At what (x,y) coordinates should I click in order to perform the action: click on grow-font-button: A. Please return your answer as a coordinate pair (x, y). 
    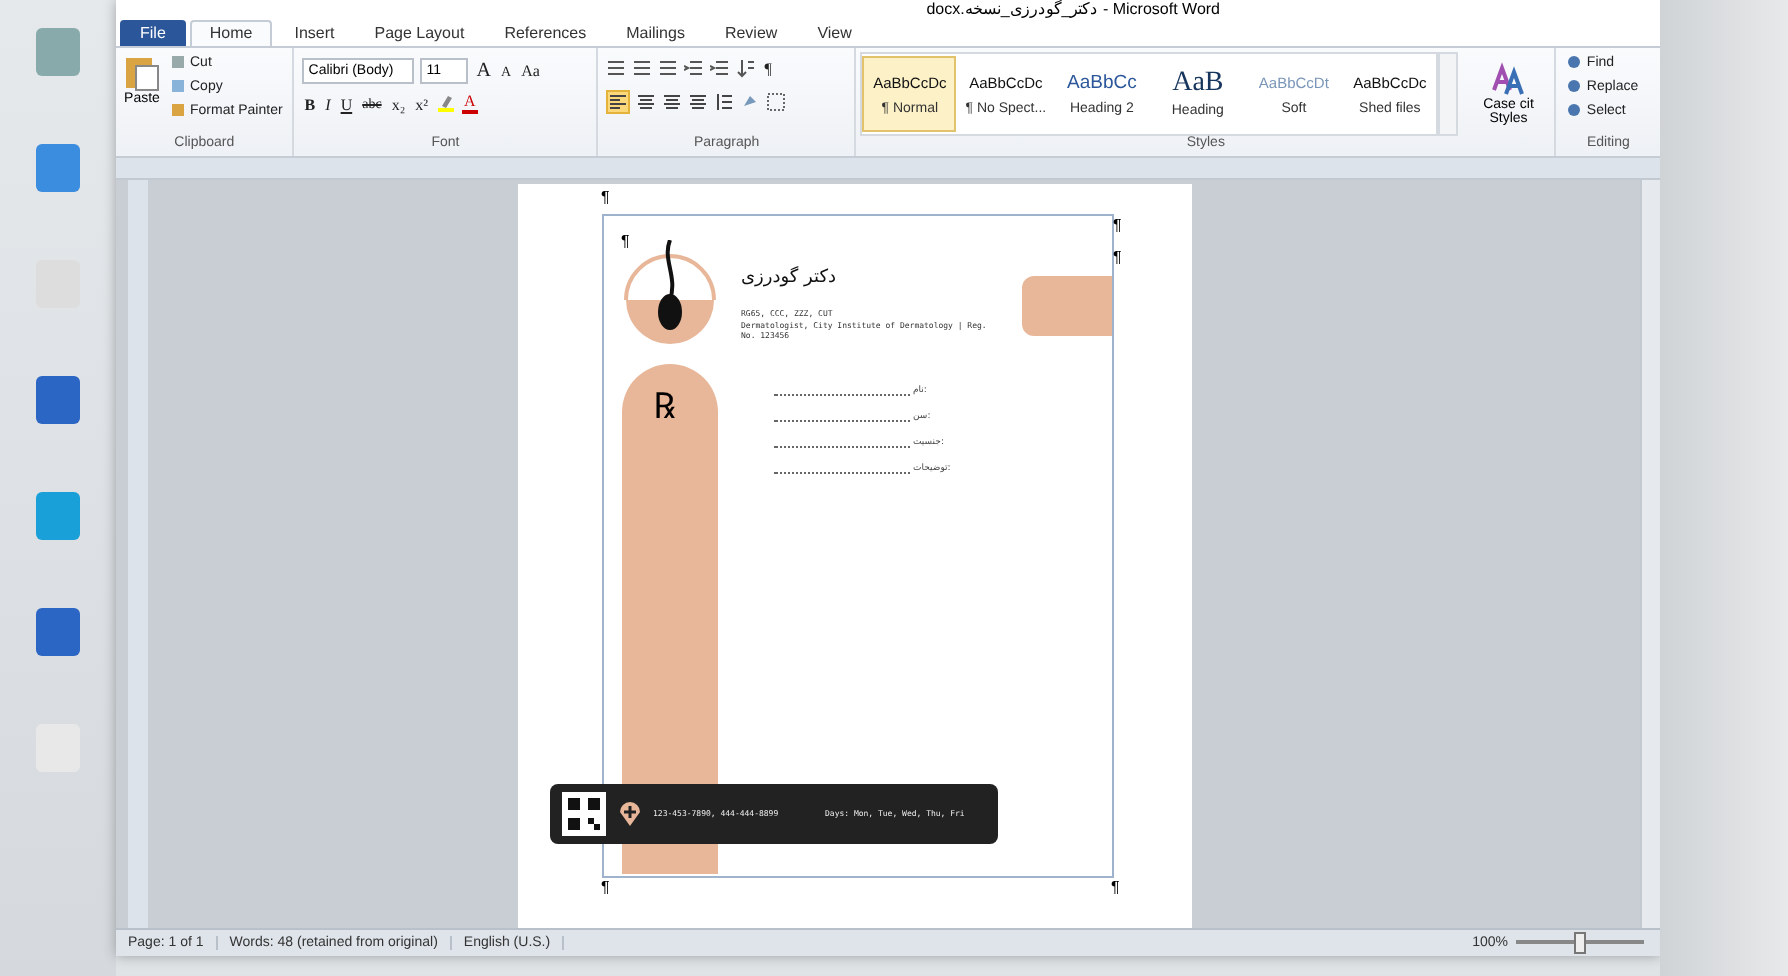
    Looking at the image, I should click on (484, 71).